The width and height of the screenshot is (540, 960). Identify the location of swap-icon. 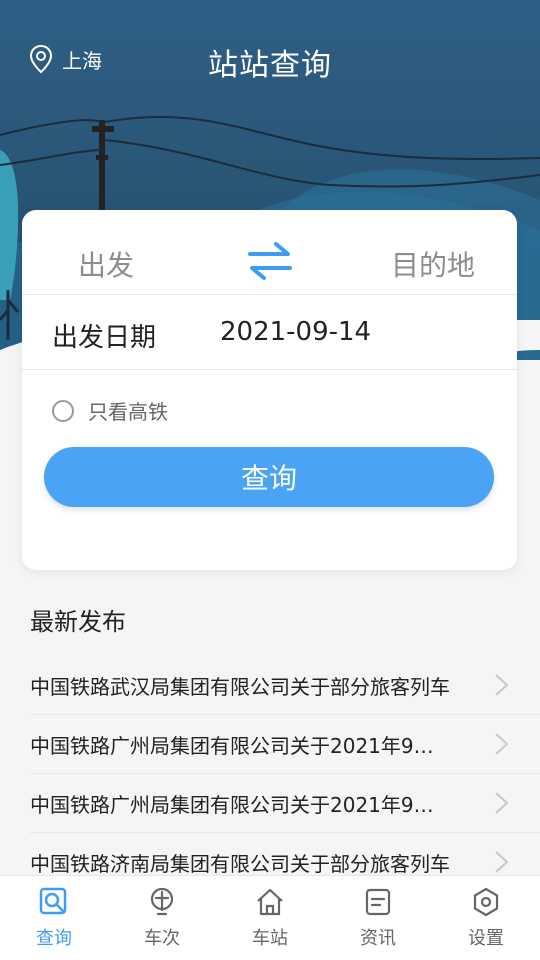
(270, 260).